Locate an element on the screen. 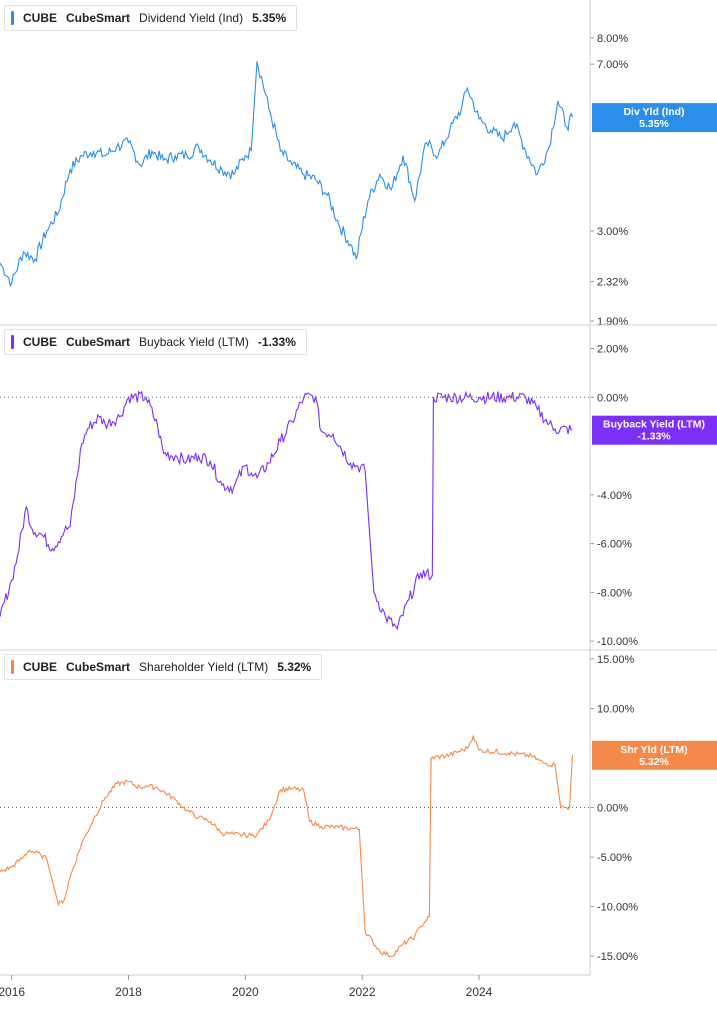  value-badge-label: Buyback Yield (LTM) is located at coordinates (654, 425).